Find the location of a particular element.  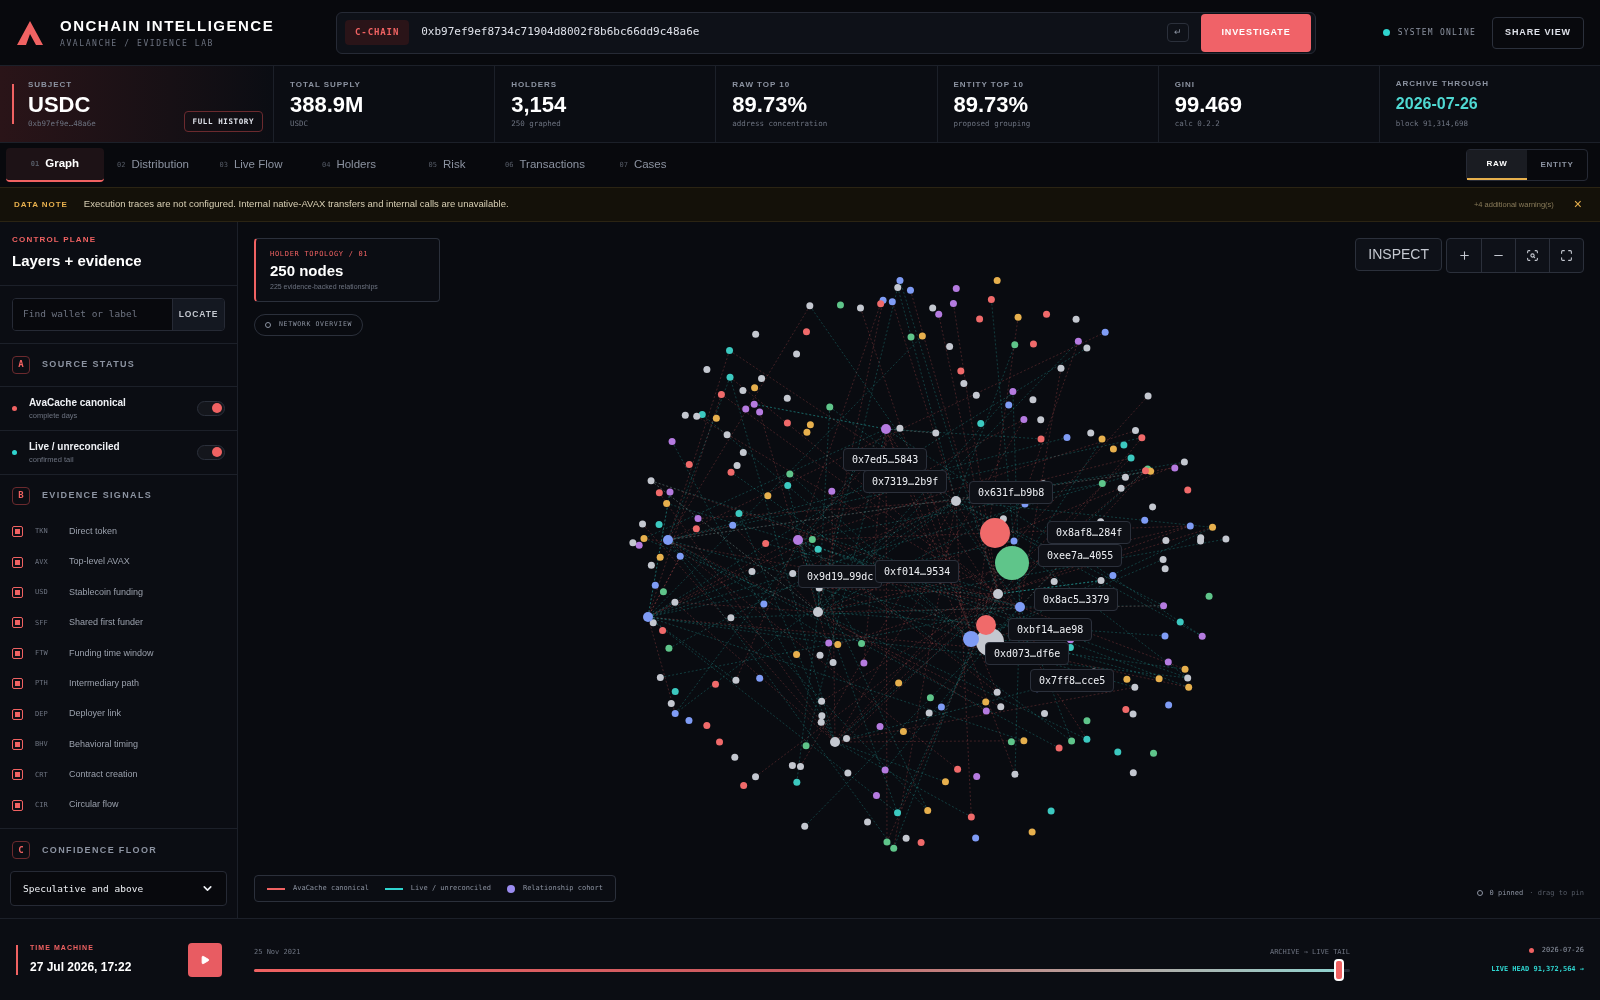

node-label: 0xbf14…ae98 is located at coordinates (1050, 629).